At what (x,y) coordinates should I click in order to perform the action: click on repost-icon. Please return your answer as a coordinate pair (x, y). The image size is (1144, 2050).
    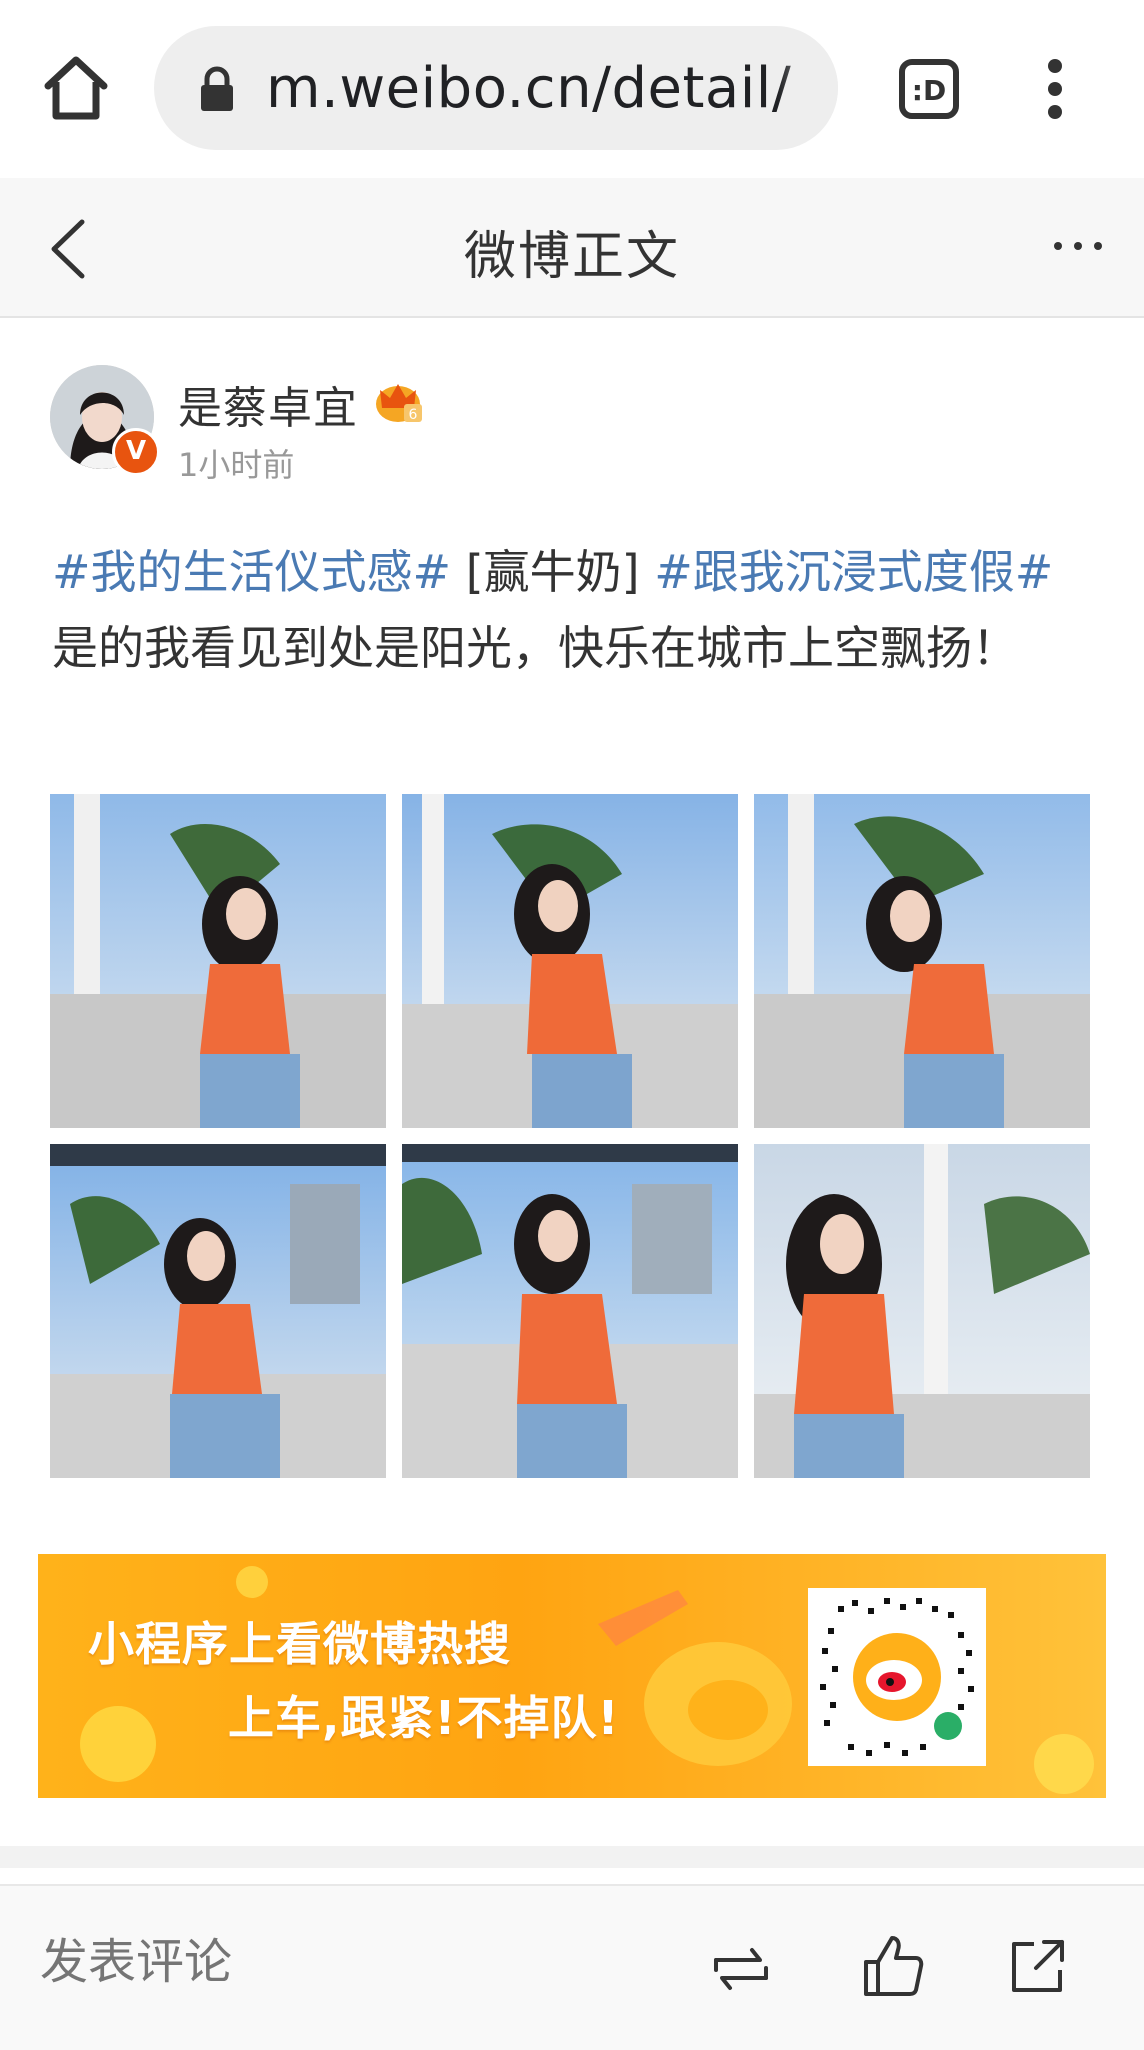
    Looking at the image, I should click on (741, 1969).